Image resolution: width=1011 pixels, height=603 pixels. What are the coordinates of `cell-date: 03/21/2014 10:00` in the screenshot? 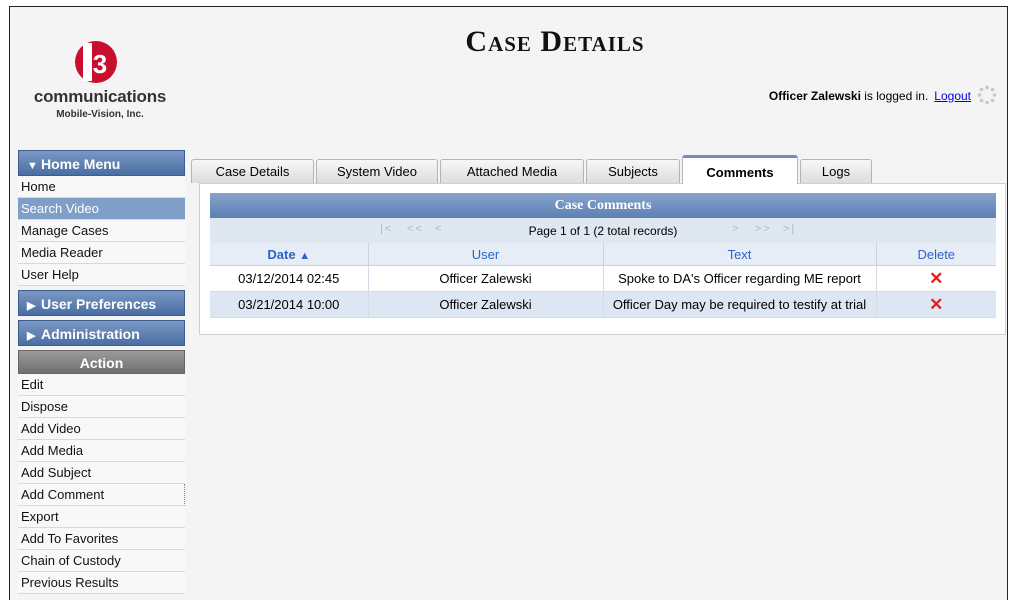 It's located at (289, 304).